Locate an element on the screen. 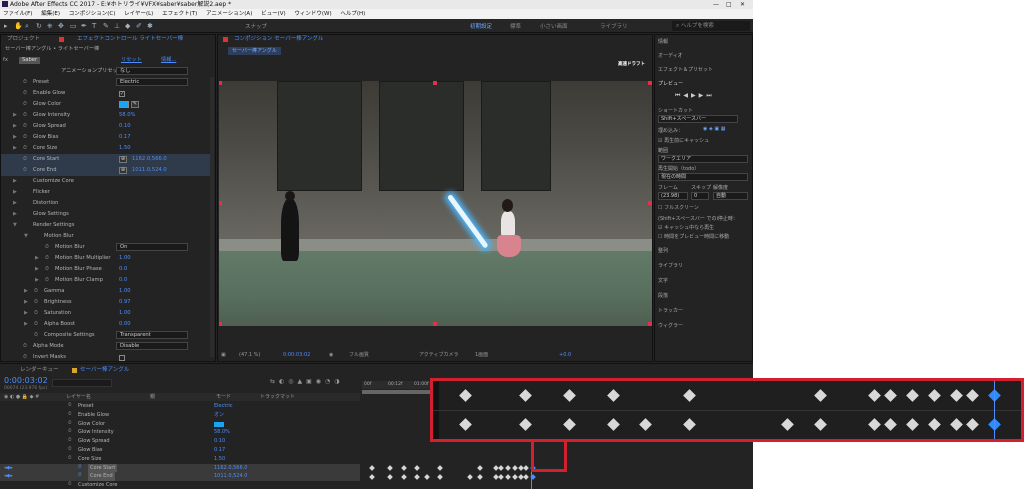 Image resolution: width=1024 pixels, height=489 pixels. resolution-dropdown: 自動 is located at coordinates (730, 196).